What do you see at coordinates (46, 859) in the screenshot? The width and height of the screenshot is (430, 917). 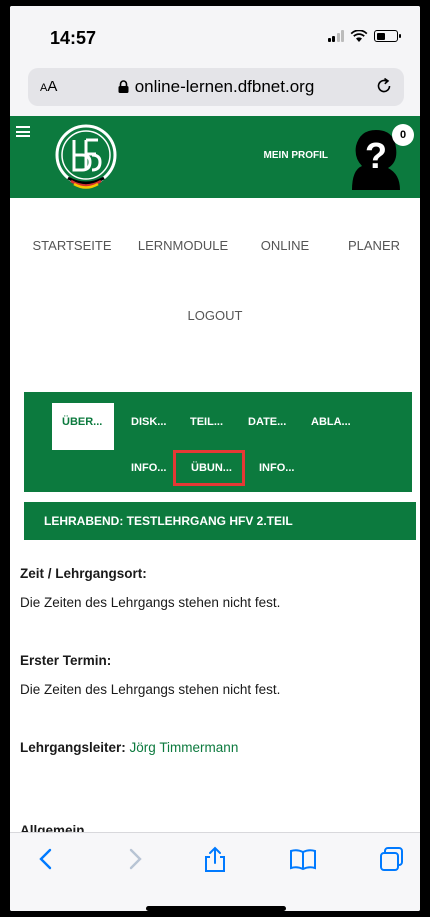 I see `back-icon` at bounding box center [46, 859].